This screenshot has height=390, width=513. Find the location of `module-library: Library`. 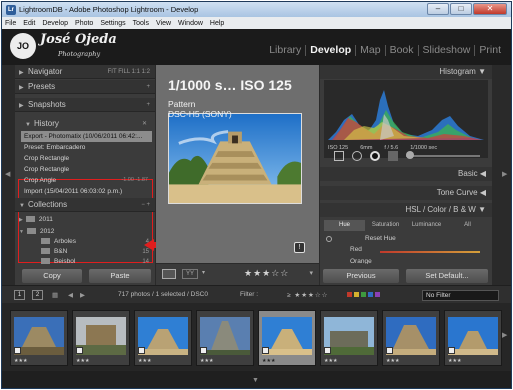

module-library: Library is located at coordinates (286, 50).